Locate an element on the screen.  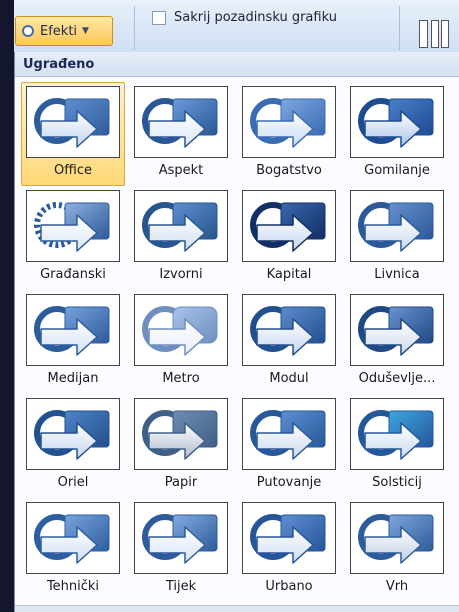
effect-tile-label: Aspekt is located at coordinates (181, 170).